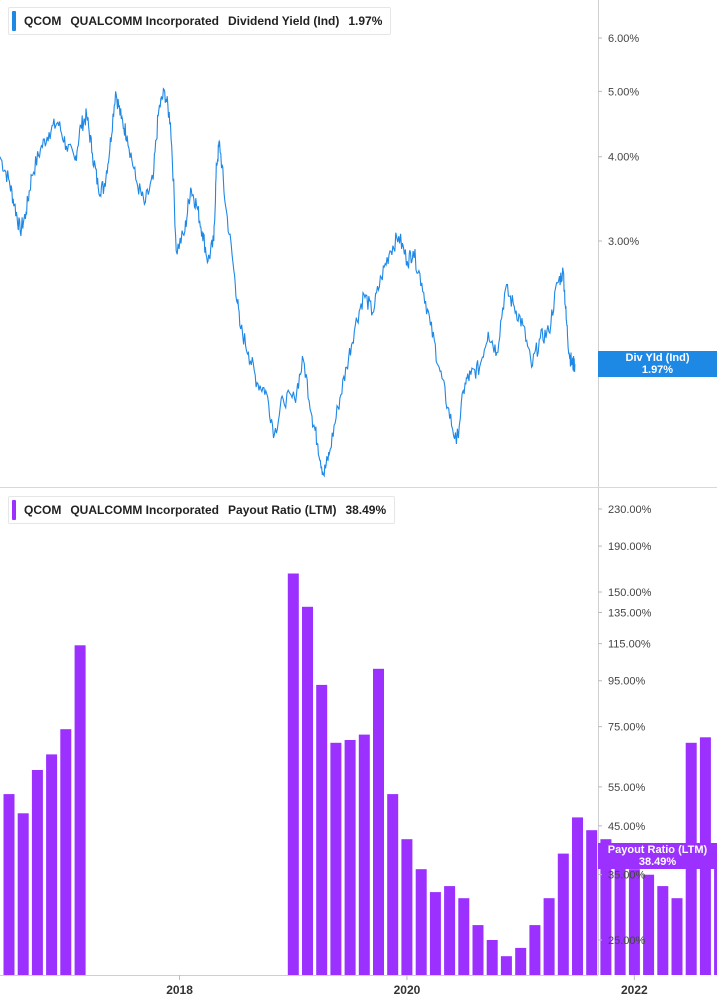 The height and width of the screenshot is (1005, 717). I want to click on y-tick-label: 150.00%, so click(630, 593).